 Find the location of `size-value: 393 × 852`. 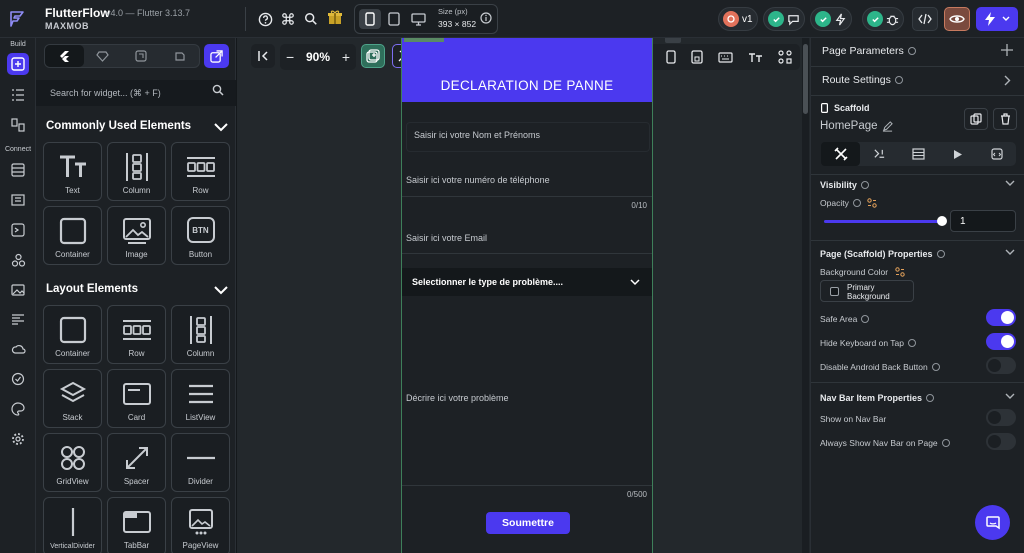

size-value: 393 × 852 is located at coordinates (457, 24).